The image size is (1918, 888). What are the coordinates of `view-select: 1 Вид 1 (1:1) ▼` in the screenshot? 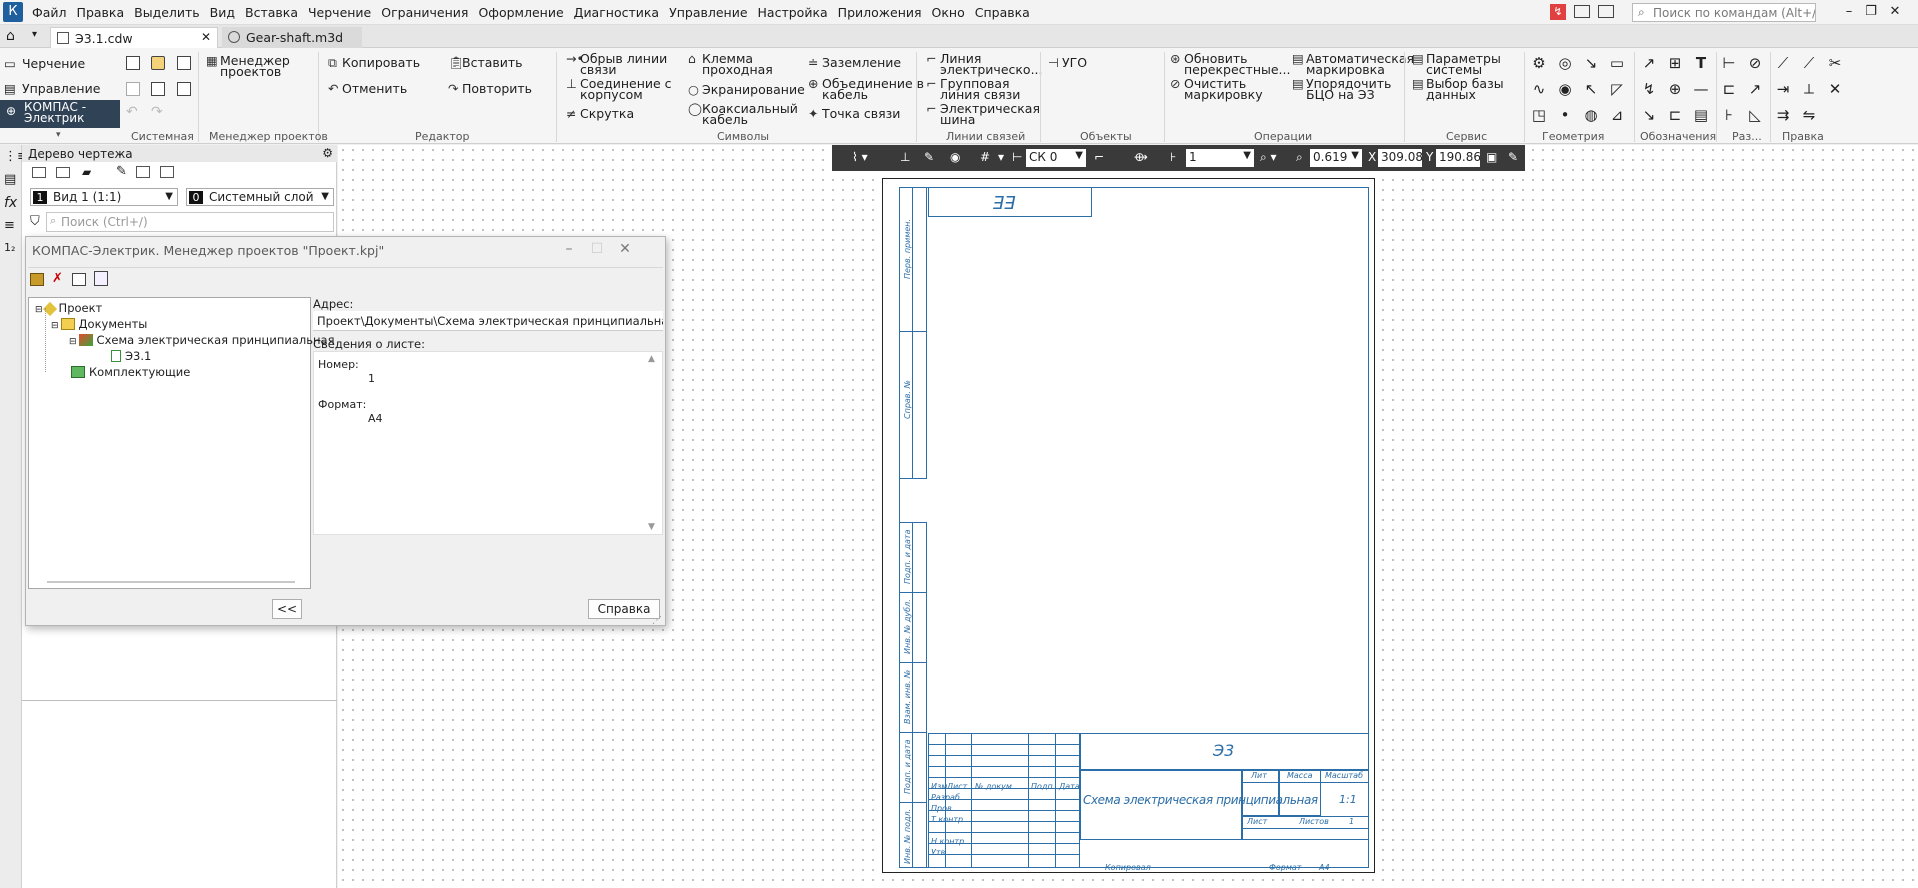 It's located at (104, 197).